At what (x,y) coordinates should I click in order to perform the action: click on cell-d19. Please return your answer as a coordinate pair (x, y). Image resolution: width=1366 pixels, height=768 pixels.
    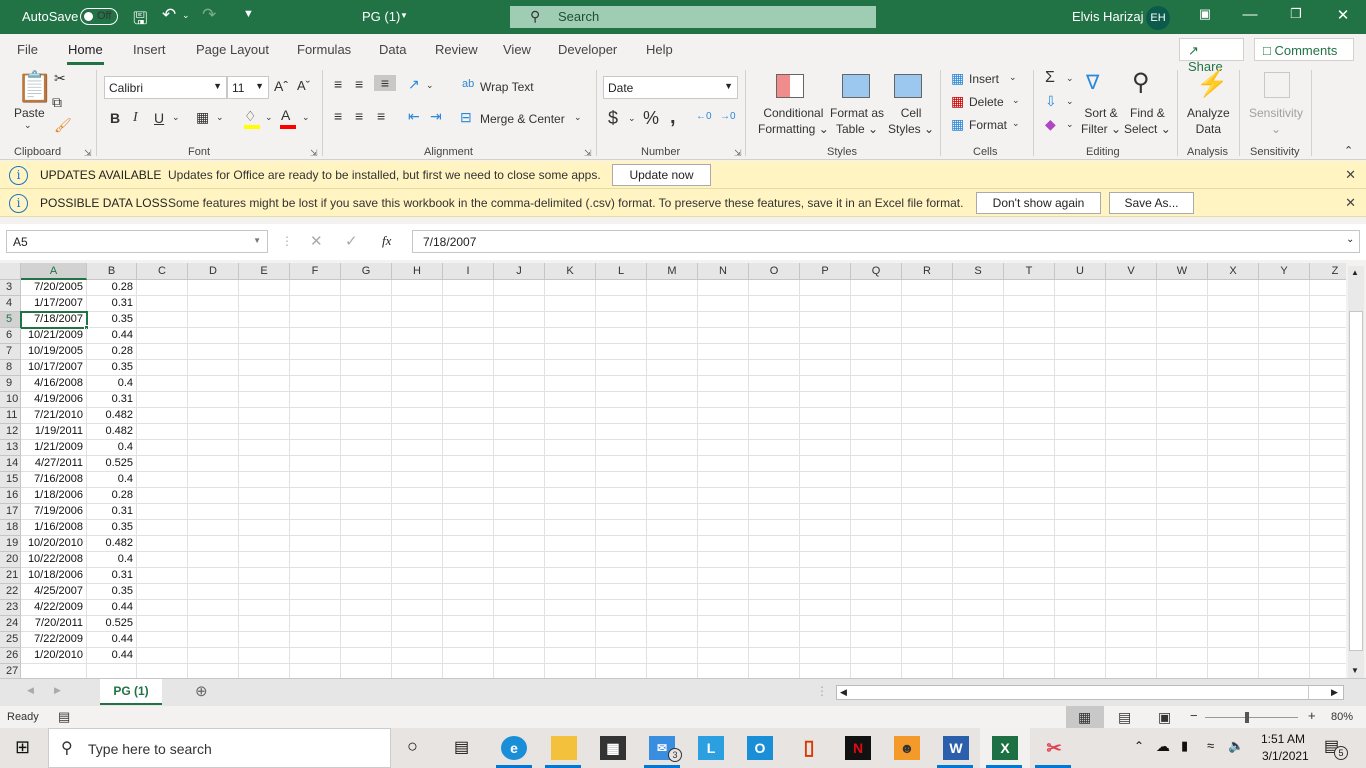
    Looking at the image, I should click on (213, 544).